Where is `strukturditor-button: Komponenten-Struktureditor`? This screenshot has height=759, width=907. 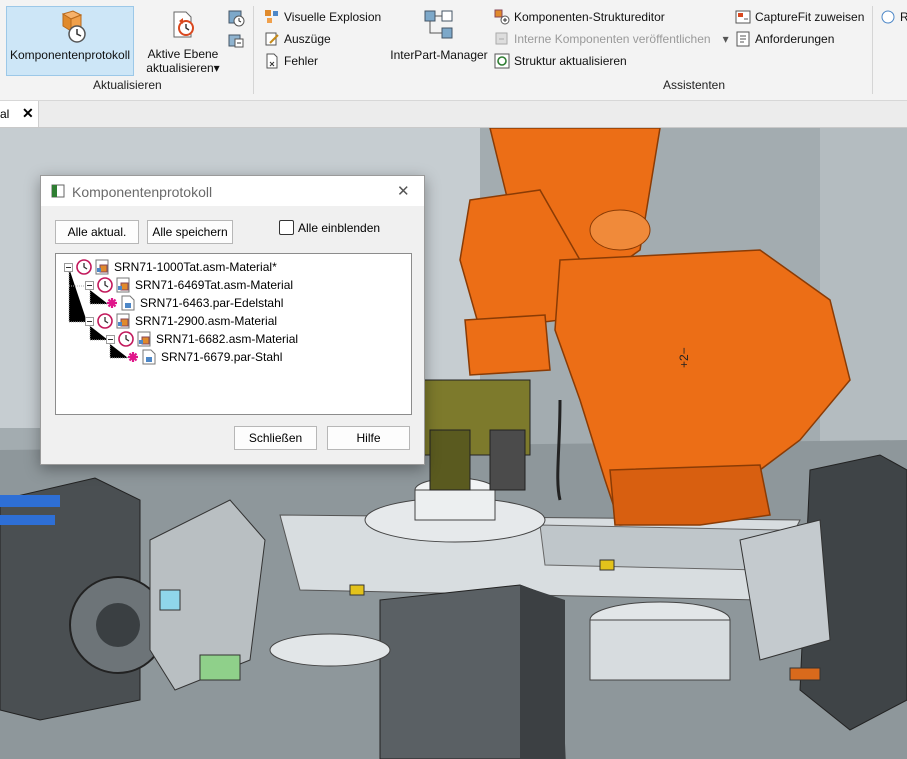 strukturditor-button: Komponenten-Struktureditor is located at coordinates (579, 17).